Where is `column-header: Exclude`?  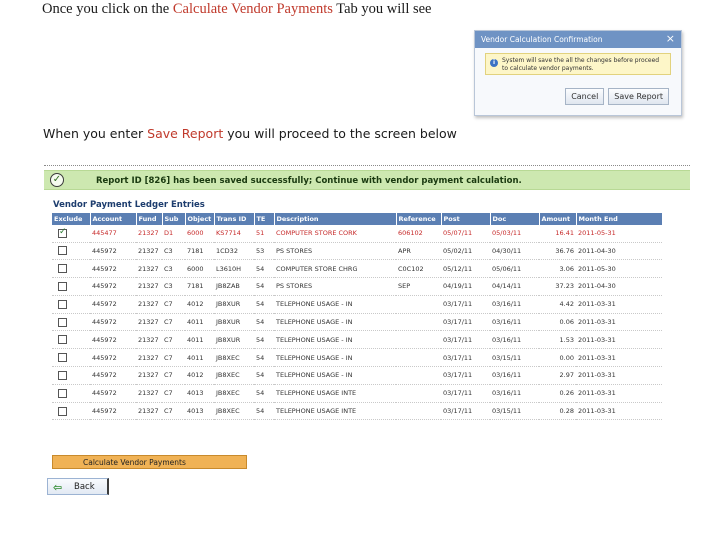 column-header: Exclude is located at coordinates (71, 219).